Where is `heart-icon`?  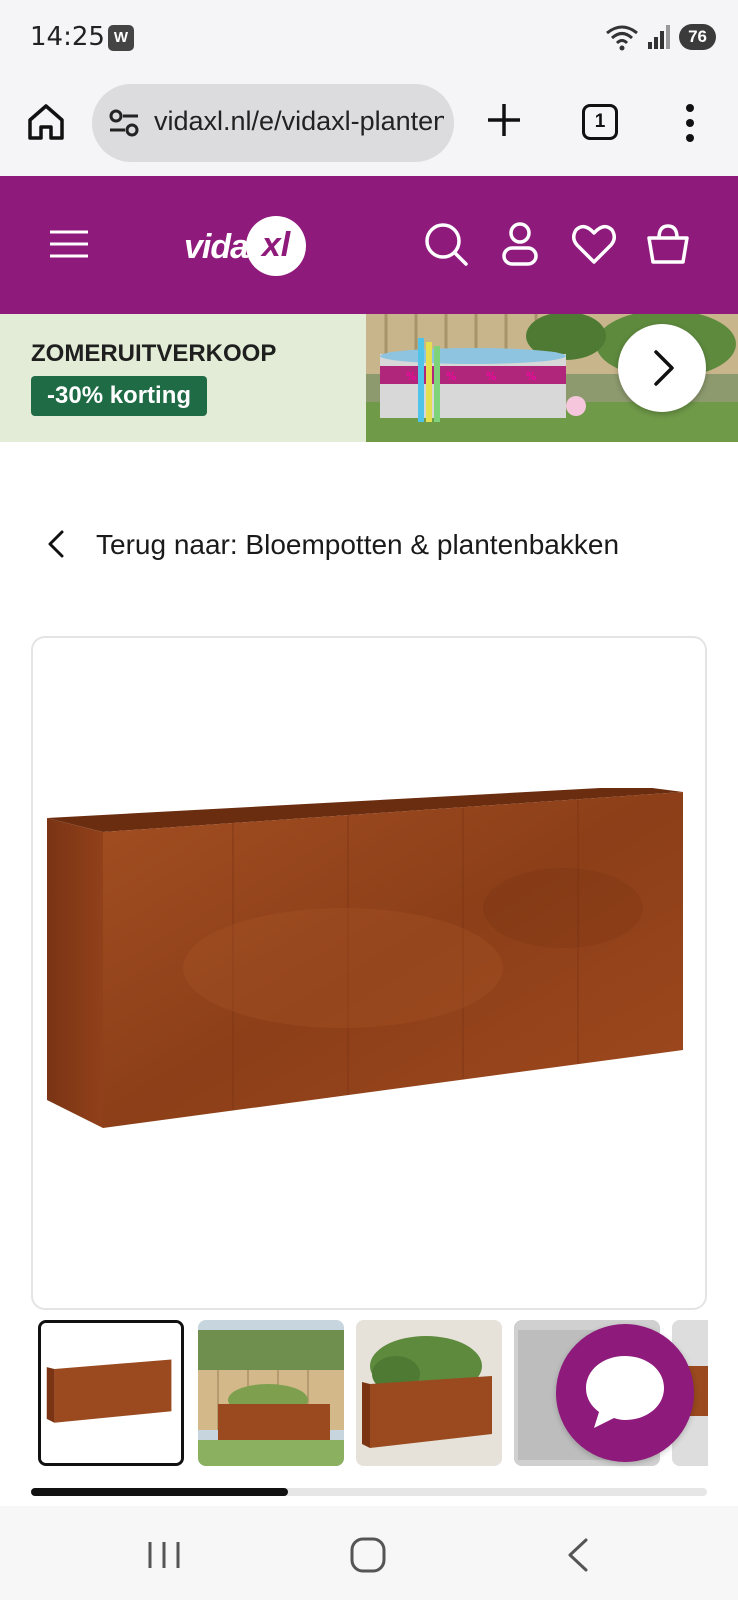 heart-icon is located at coordinates (594, 244).